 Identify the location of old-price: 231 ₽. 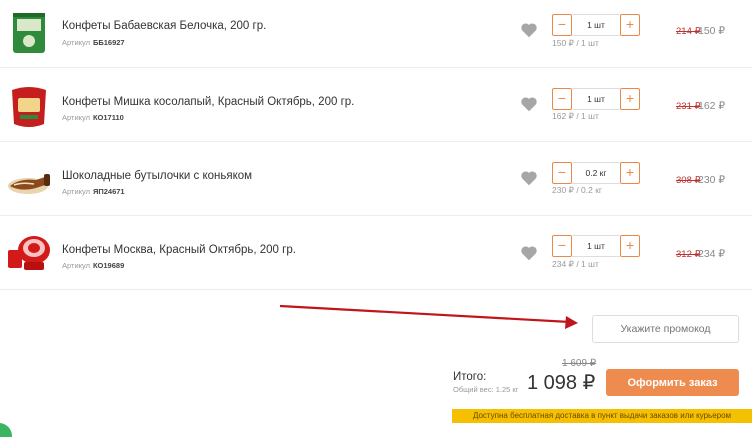
(688, 106).